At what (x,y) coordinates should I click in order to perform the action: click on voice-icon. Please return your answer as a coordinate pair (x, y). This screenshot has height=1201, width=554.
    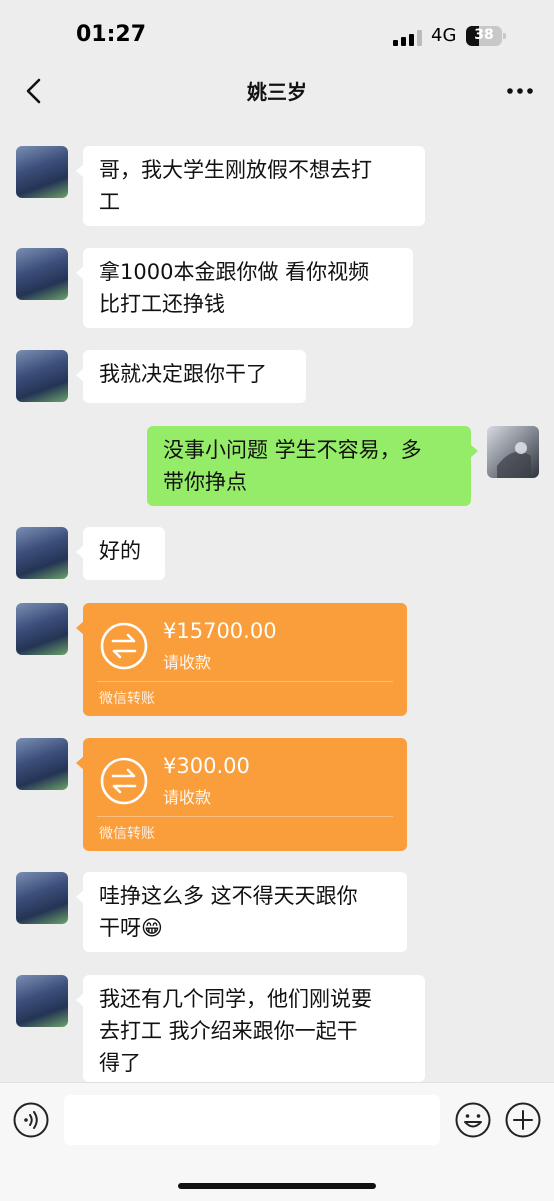
    Looking at the image, I should click on (31, 1120).